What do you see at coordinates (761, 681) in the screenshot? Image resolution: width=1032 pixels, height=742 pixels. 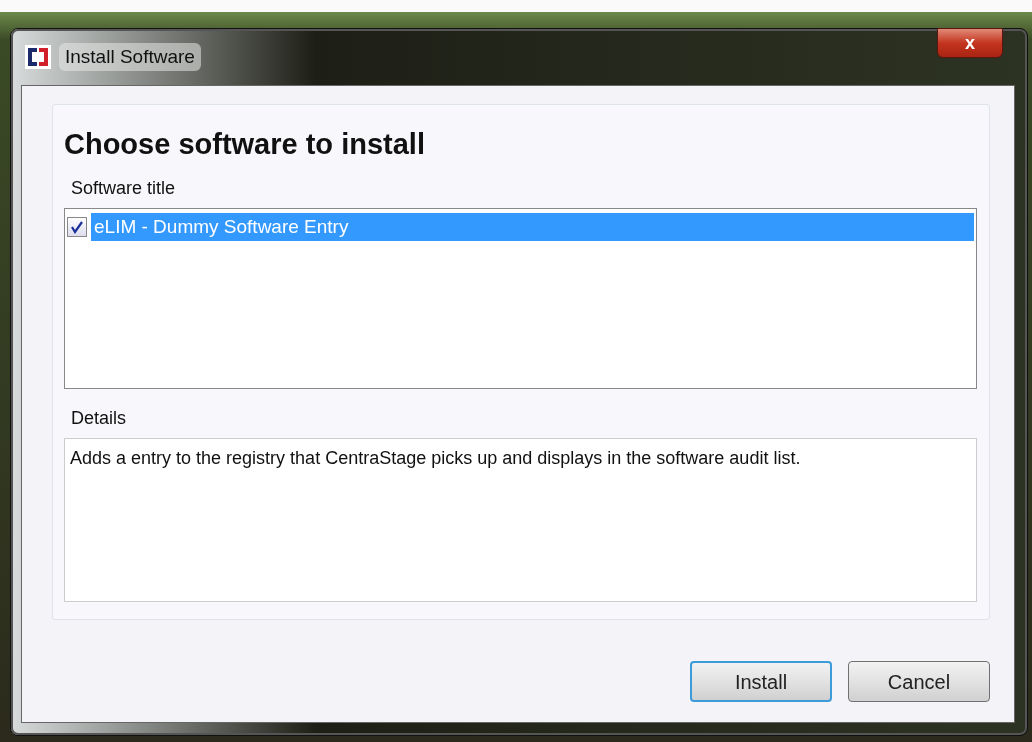 I see `dialog-button: Install` at bounding box center [761, 681].